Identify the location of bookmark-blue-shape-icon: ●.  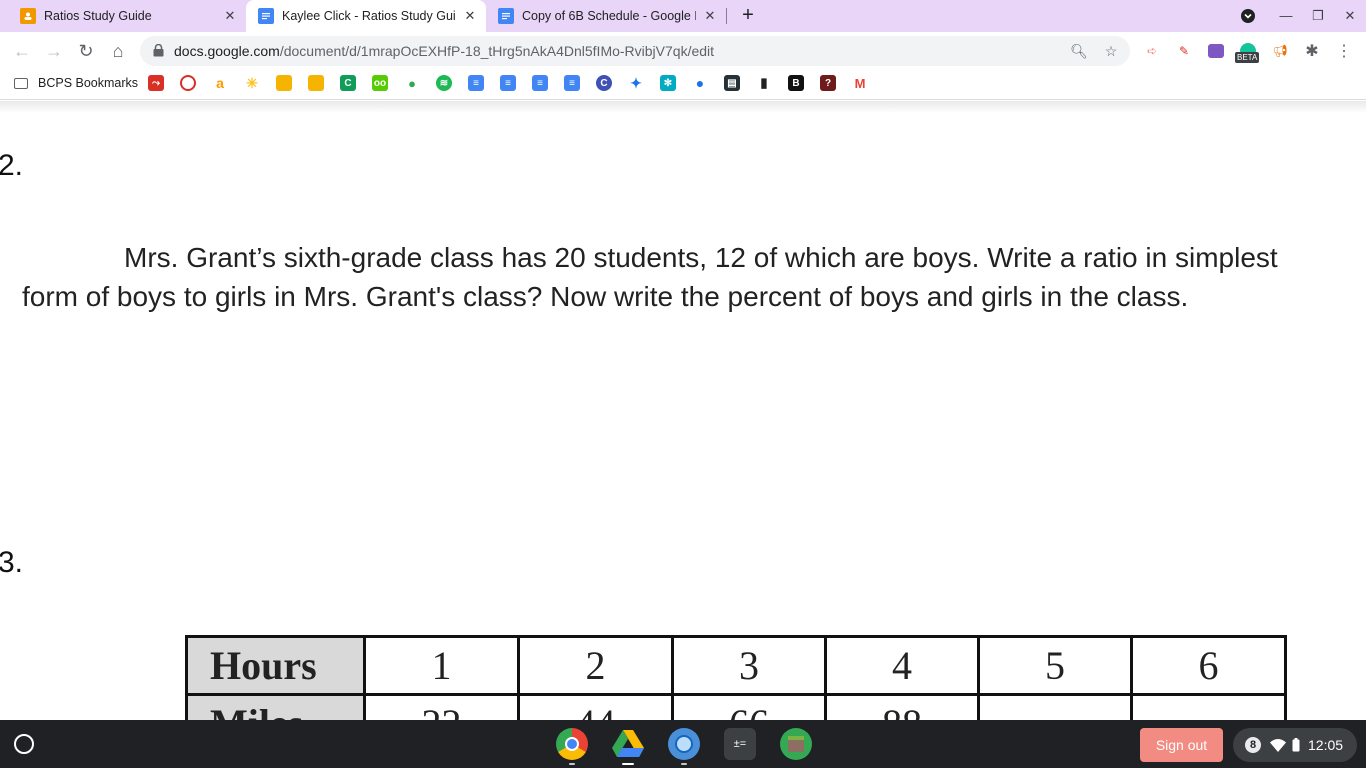
(700, 83).